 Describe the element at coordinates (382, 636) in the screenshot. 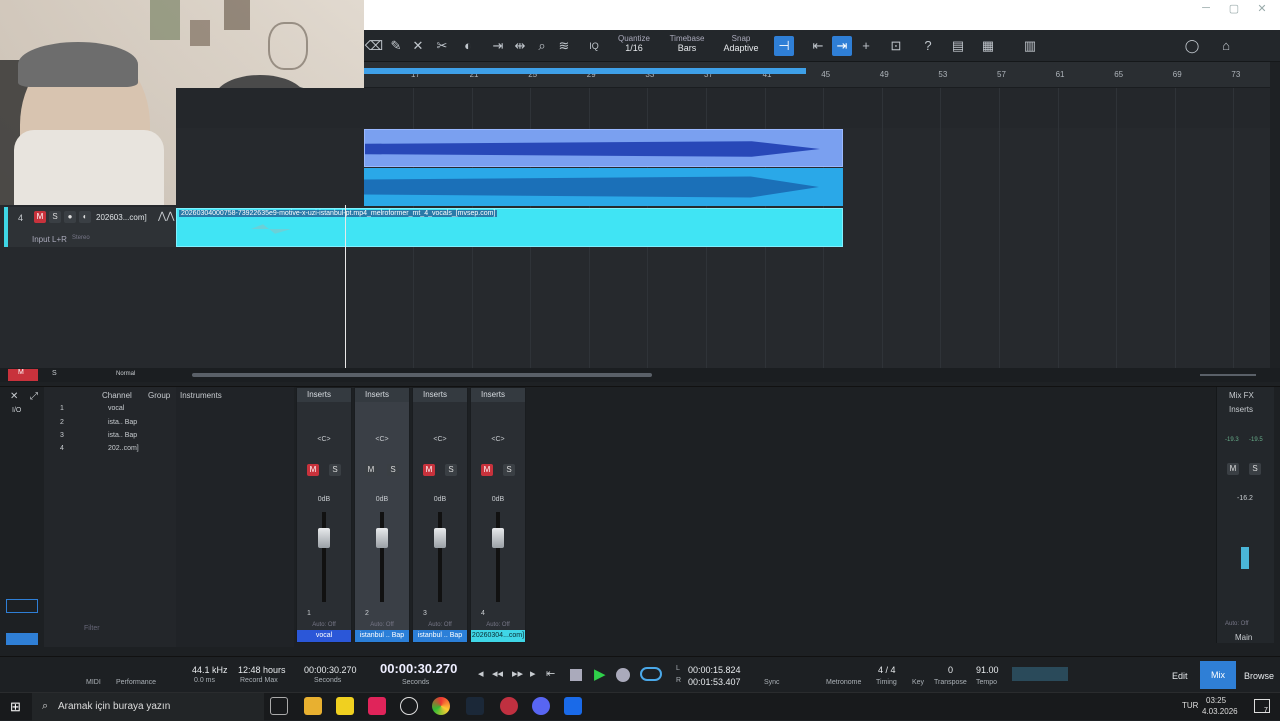

I see `channel-name: istanbul .. Bap` at that location.